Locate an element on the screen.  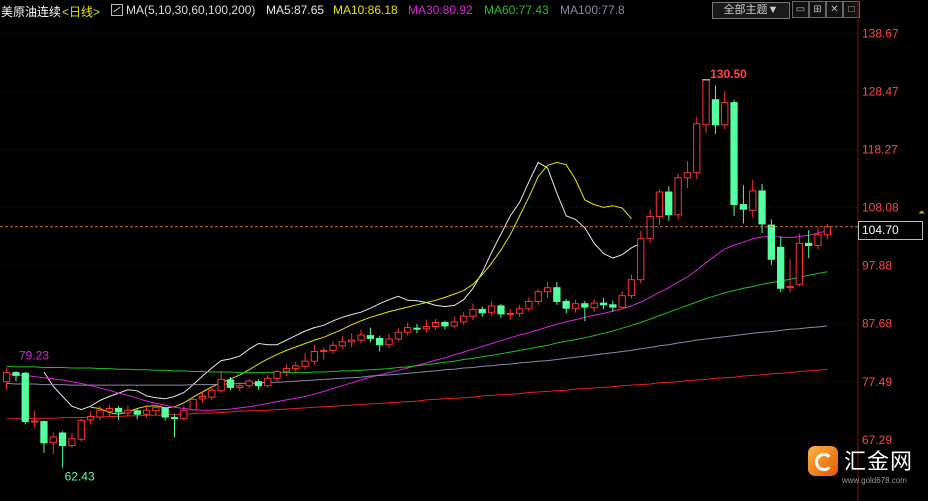
price-tick-label: 108.08 is located at coordinates (880, 208).